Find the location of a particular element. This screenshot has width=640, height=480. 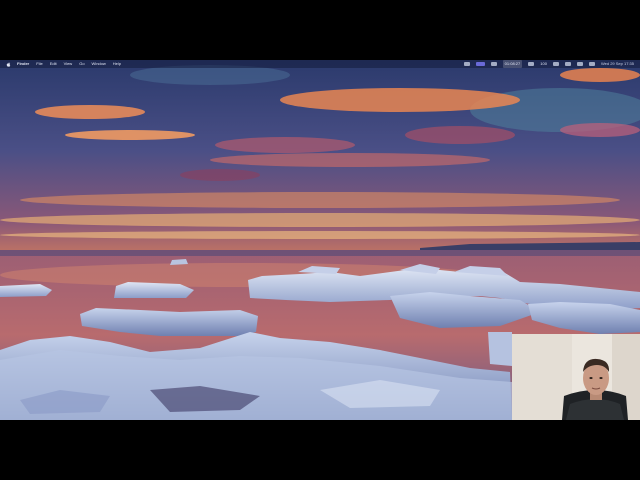

display-icon is located at coordinates (531, 64).